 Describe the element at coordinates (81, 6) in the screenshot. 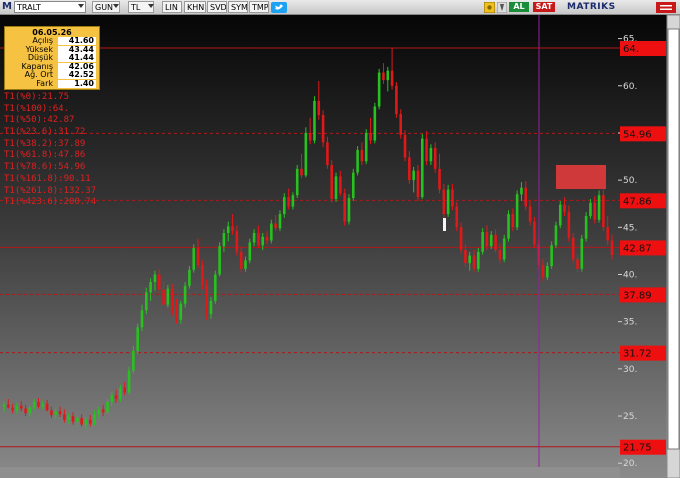

I see `symbol-dropdown-icon` at that location.